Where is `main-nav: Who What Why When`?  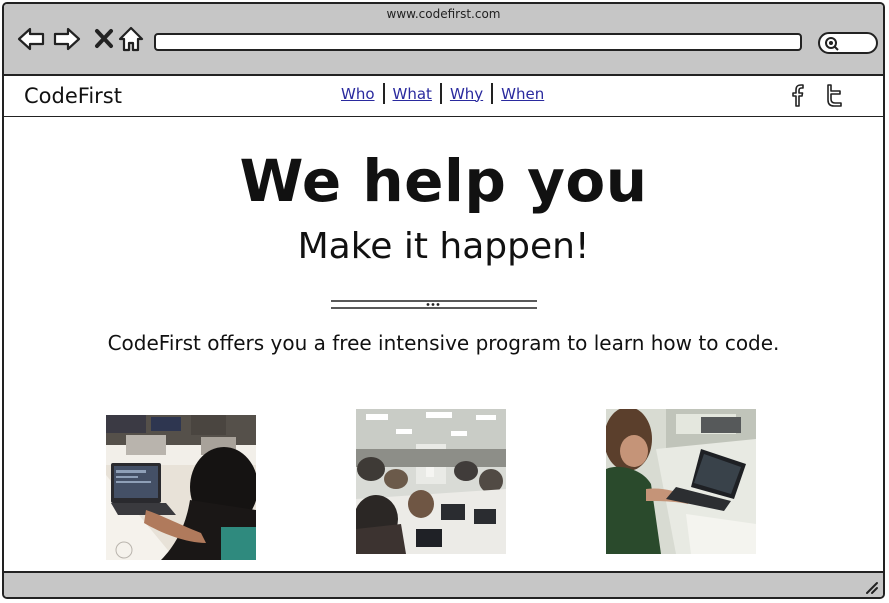
main-nav: Who What Why When is located at coordinates (442, 93).